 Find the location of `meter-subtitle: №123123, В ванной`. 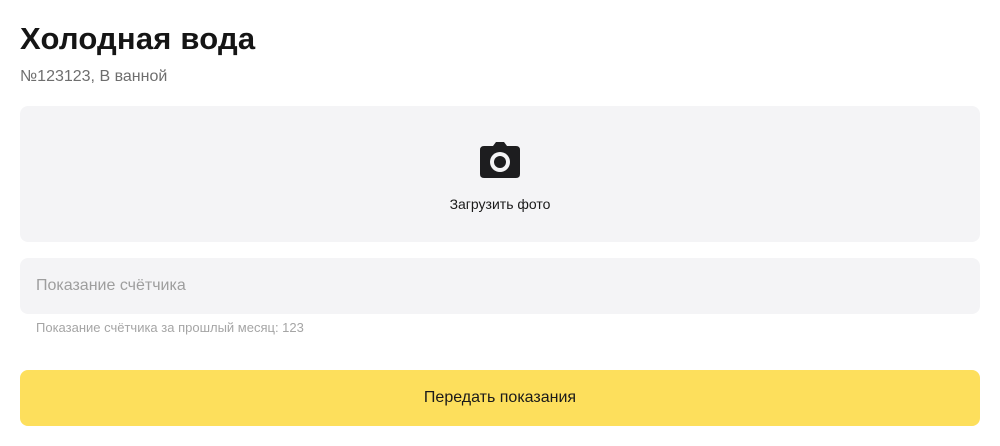

meter-subtitle: №123123, В ванной is located at coordinates (94, 76).